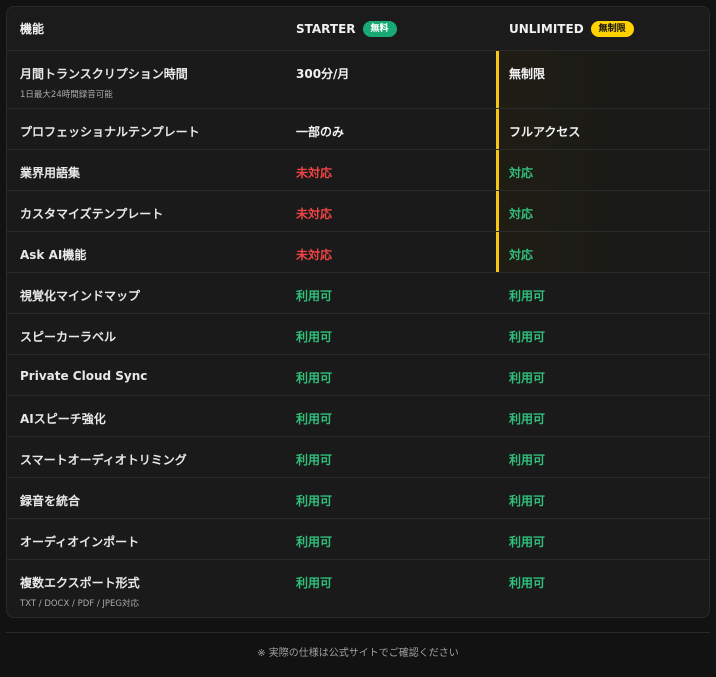 The height and width of the screenshot is (677, 716). I want to click on table-header: 機能 STARTER 無料 UNLIMITED 無制限, so click(358, 29).